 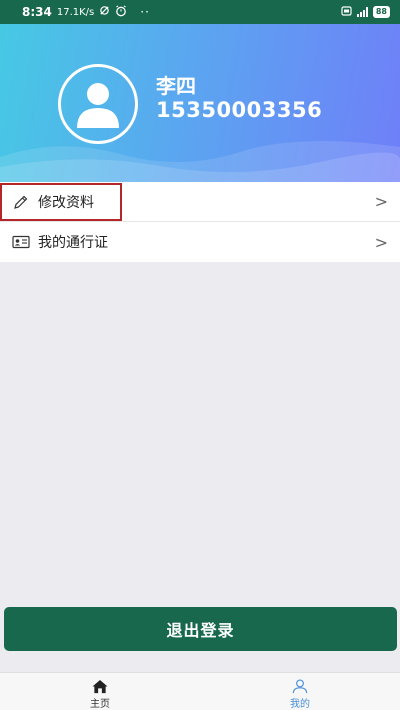 I want to click on sync-icon, so click(x=104, y=12).